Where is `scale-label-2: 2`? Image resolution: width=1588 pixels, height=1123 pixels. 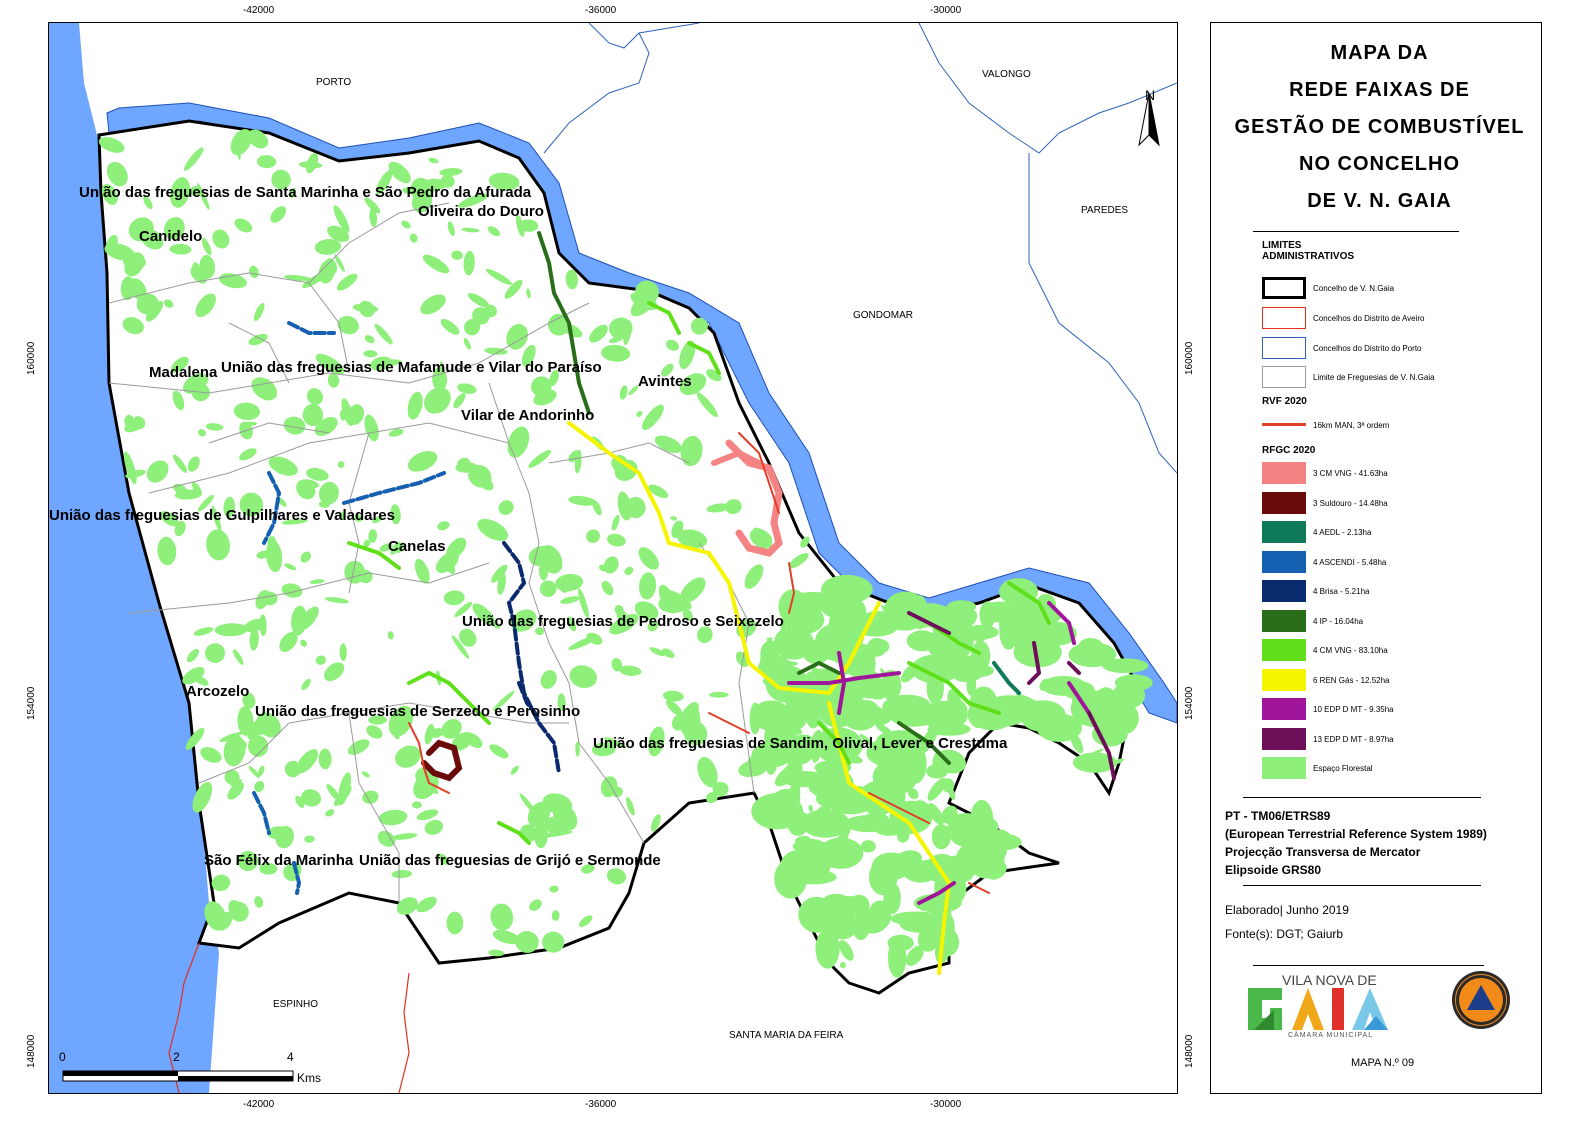 scale-label-2: 2 is located at coordinates (176, 1057).